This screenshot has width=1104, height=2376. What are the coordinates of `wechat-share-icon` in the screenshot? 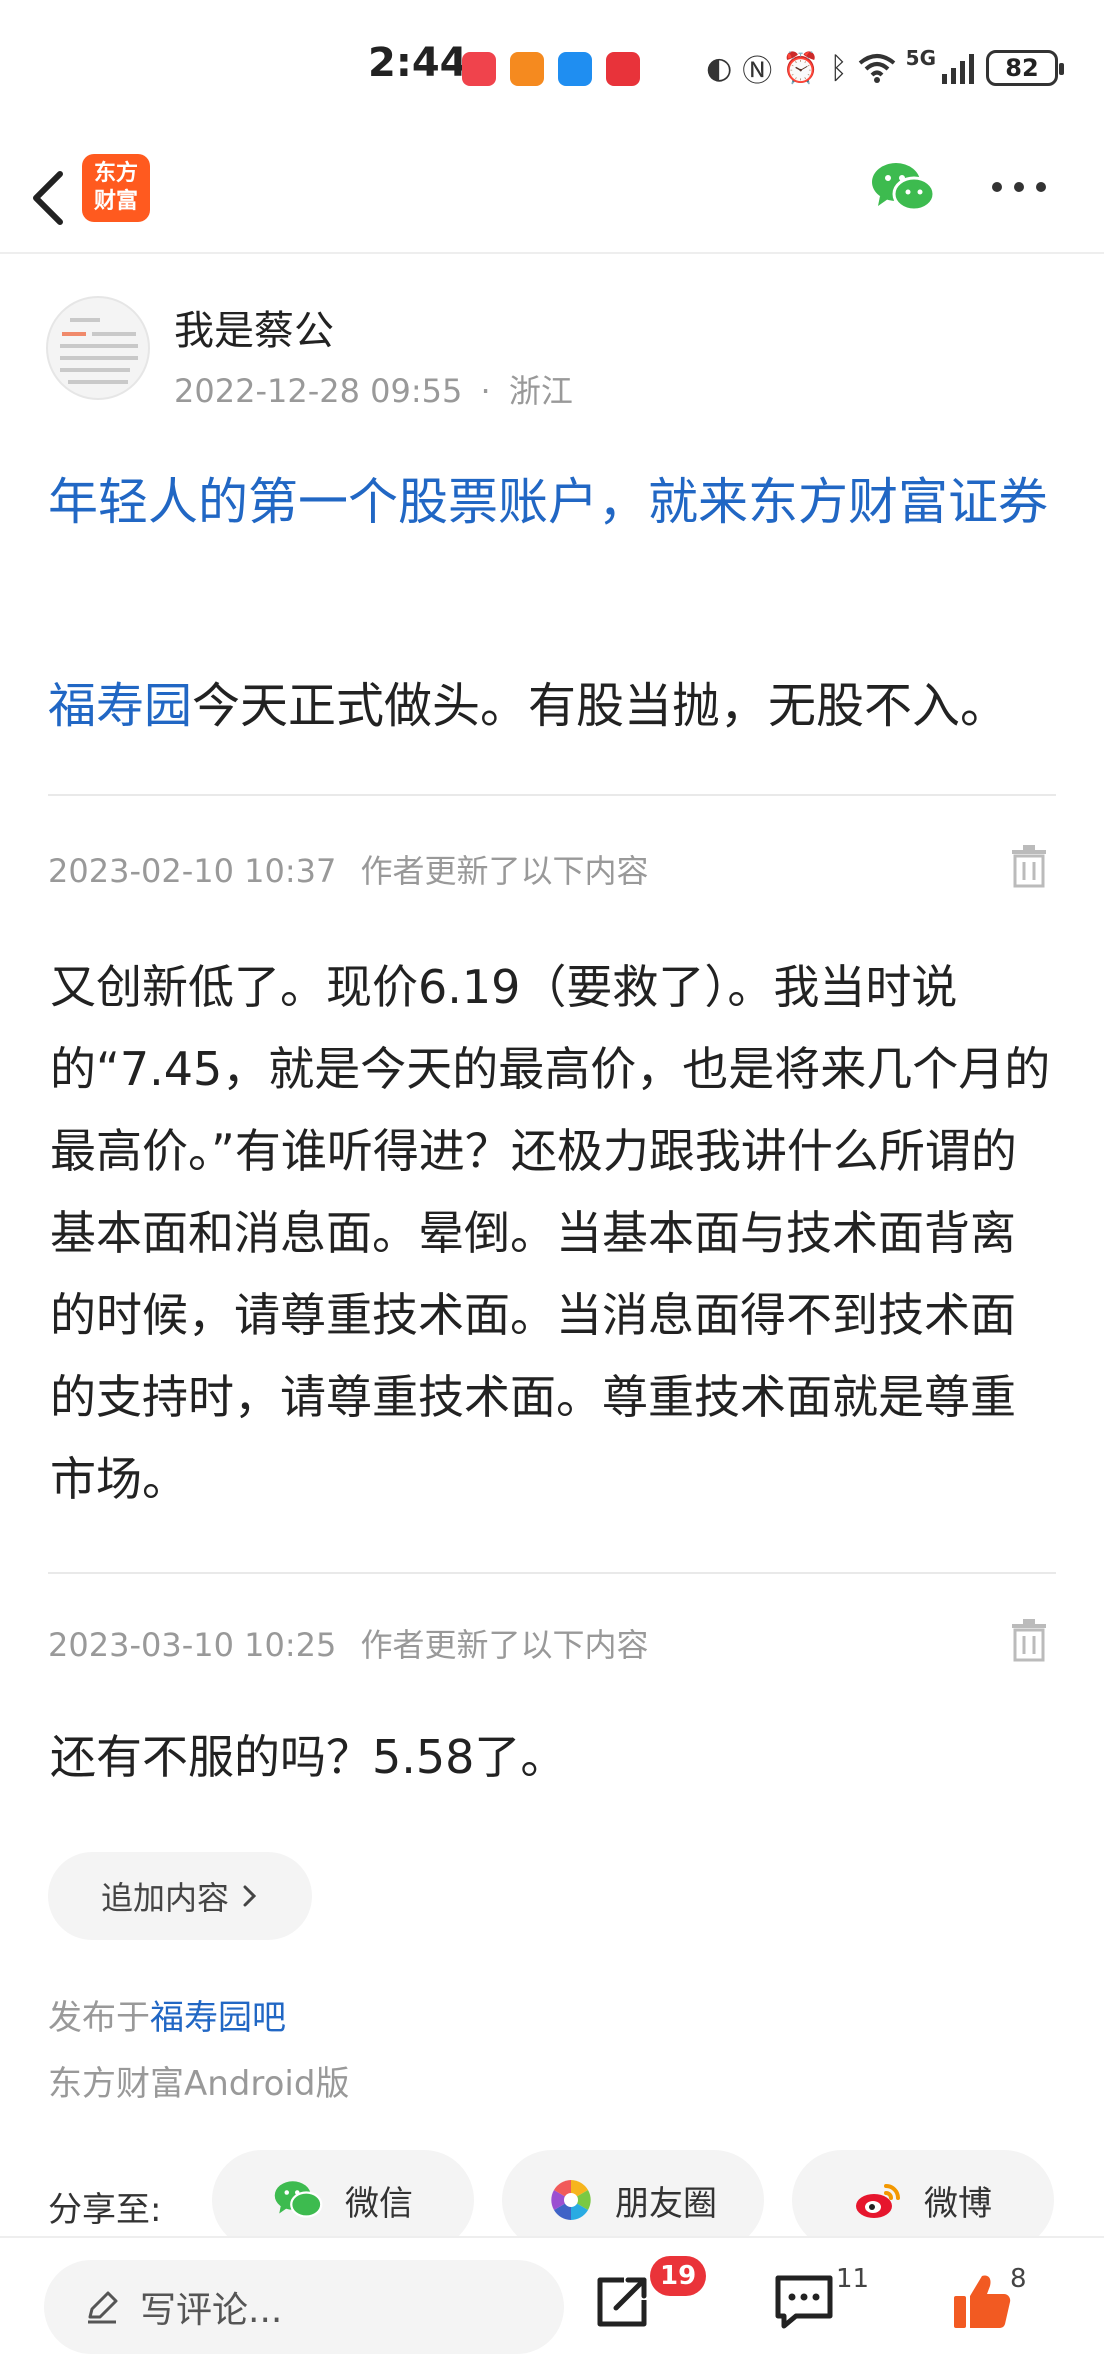 It's located at (903, 188).